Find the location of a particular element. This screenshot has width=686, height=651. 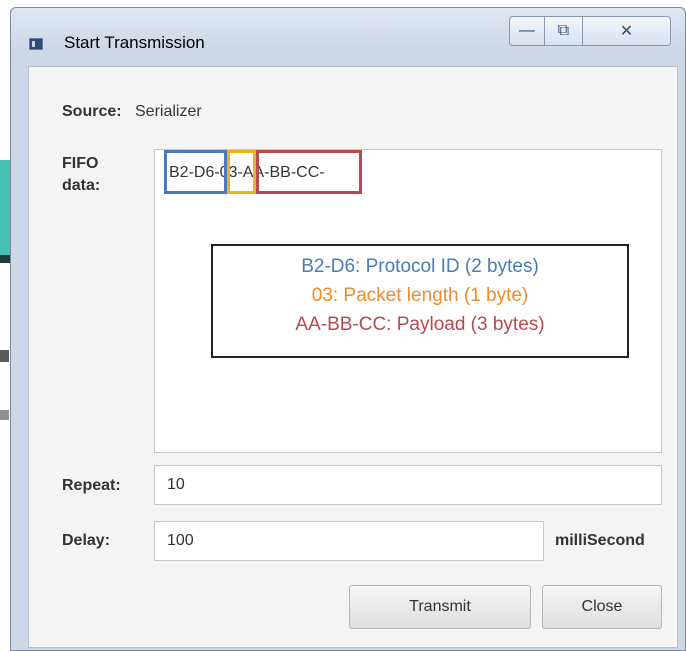

source-label: Source: is located at coordinates (92, 111).